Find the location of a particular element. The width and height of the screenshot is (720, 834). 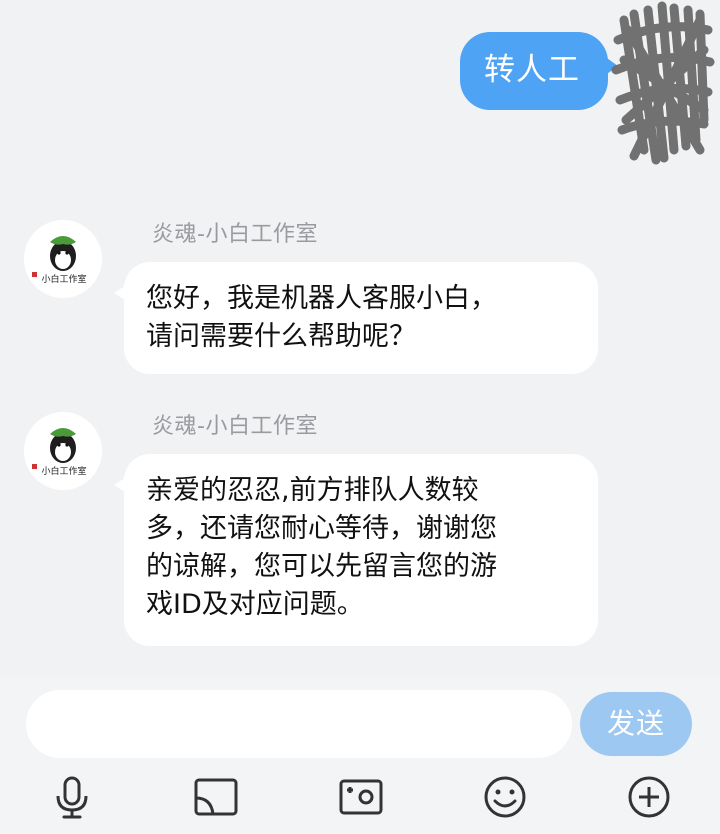

input-toolbar is located at coordinates (360, 797).